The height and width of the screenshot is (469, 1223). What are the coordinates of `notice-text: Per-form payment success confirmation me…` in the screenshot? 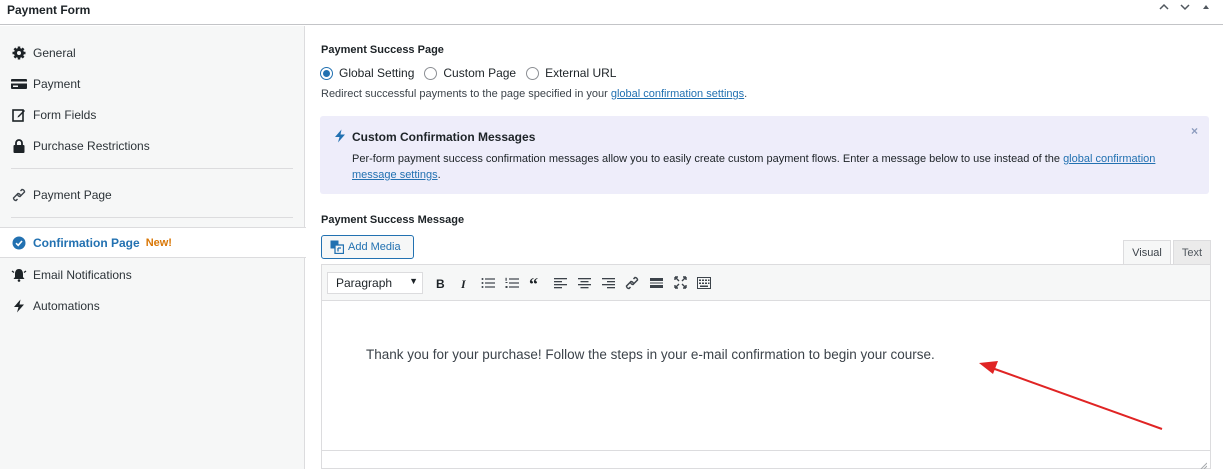 It's located at (708, 159).